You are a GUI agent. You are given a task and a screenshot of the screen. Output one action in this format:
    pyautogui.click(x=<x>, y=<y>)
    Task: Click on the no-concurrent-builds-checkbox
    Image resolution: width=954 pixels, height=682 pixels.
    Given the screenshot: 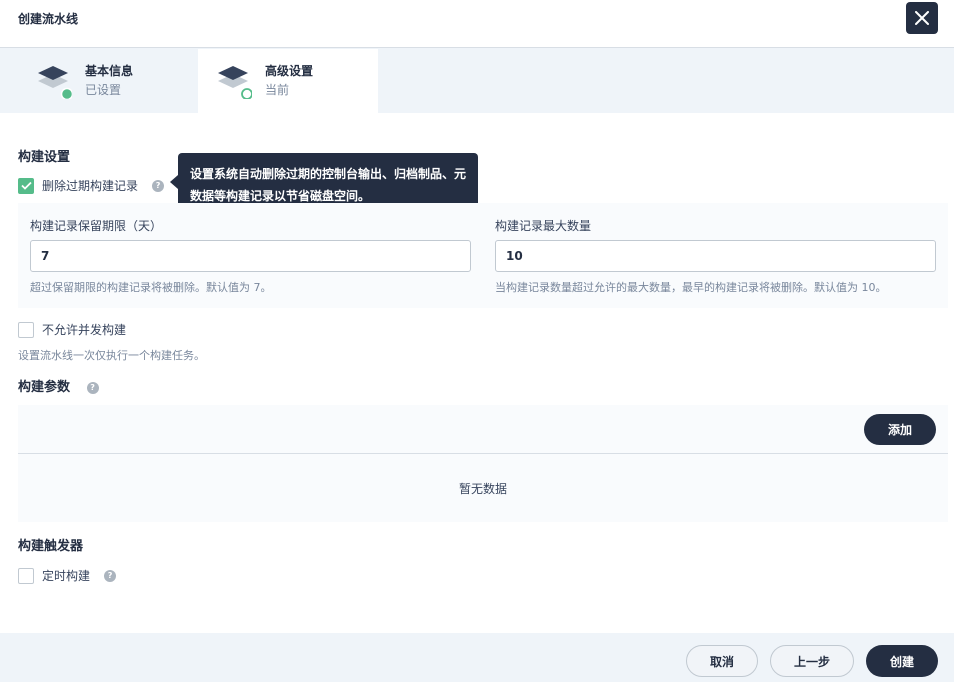 What is the action you would take?
    pyautogui.click(x=26, y=329)
    